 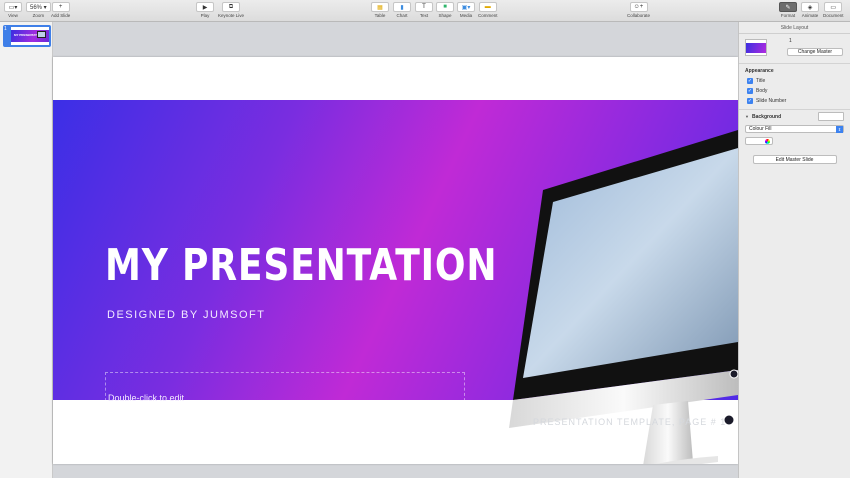 I want to click on background-color-swatch, so click(x=831, y=116).